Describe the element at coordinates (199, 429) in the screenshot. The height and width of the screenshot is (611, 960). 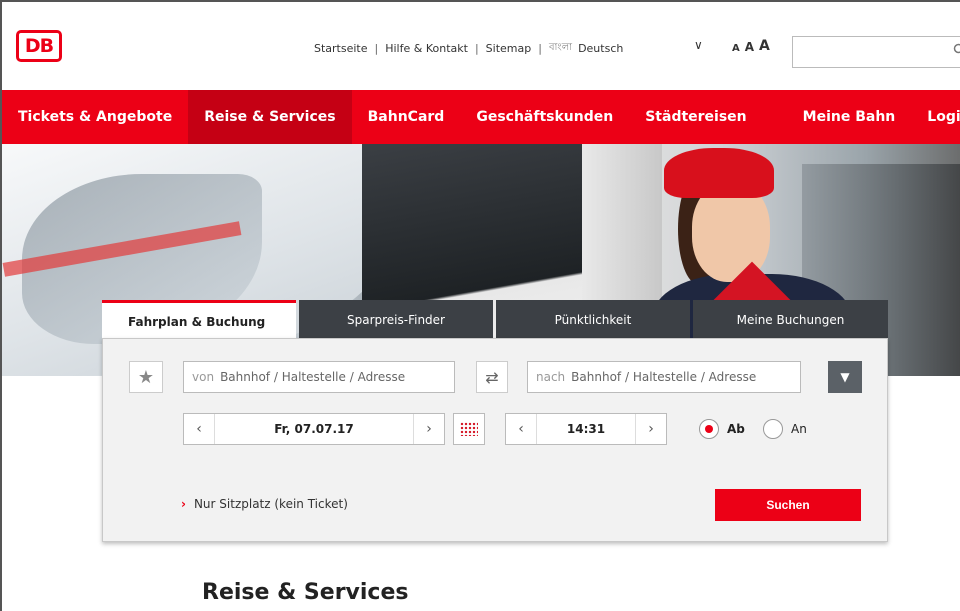
I see `date-prev-button: ‹` at that location.